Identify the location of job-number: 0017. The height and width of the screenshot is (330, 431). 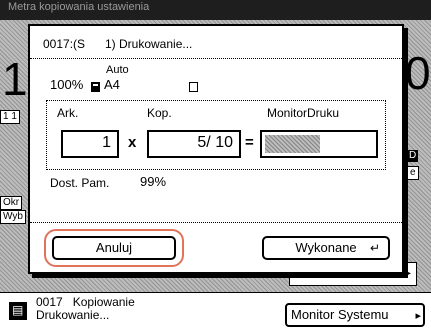
(49, 302).